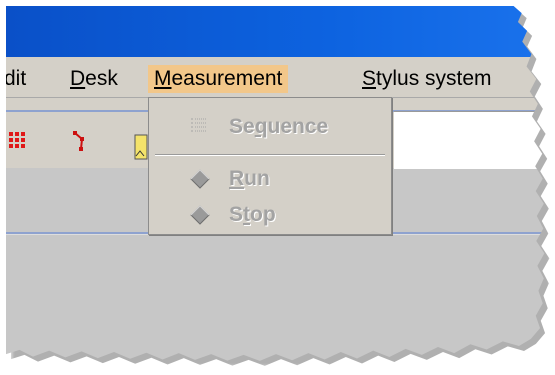 This screenshot has height=375, width=555. I want to click on menu-separator, so click(270, 155).